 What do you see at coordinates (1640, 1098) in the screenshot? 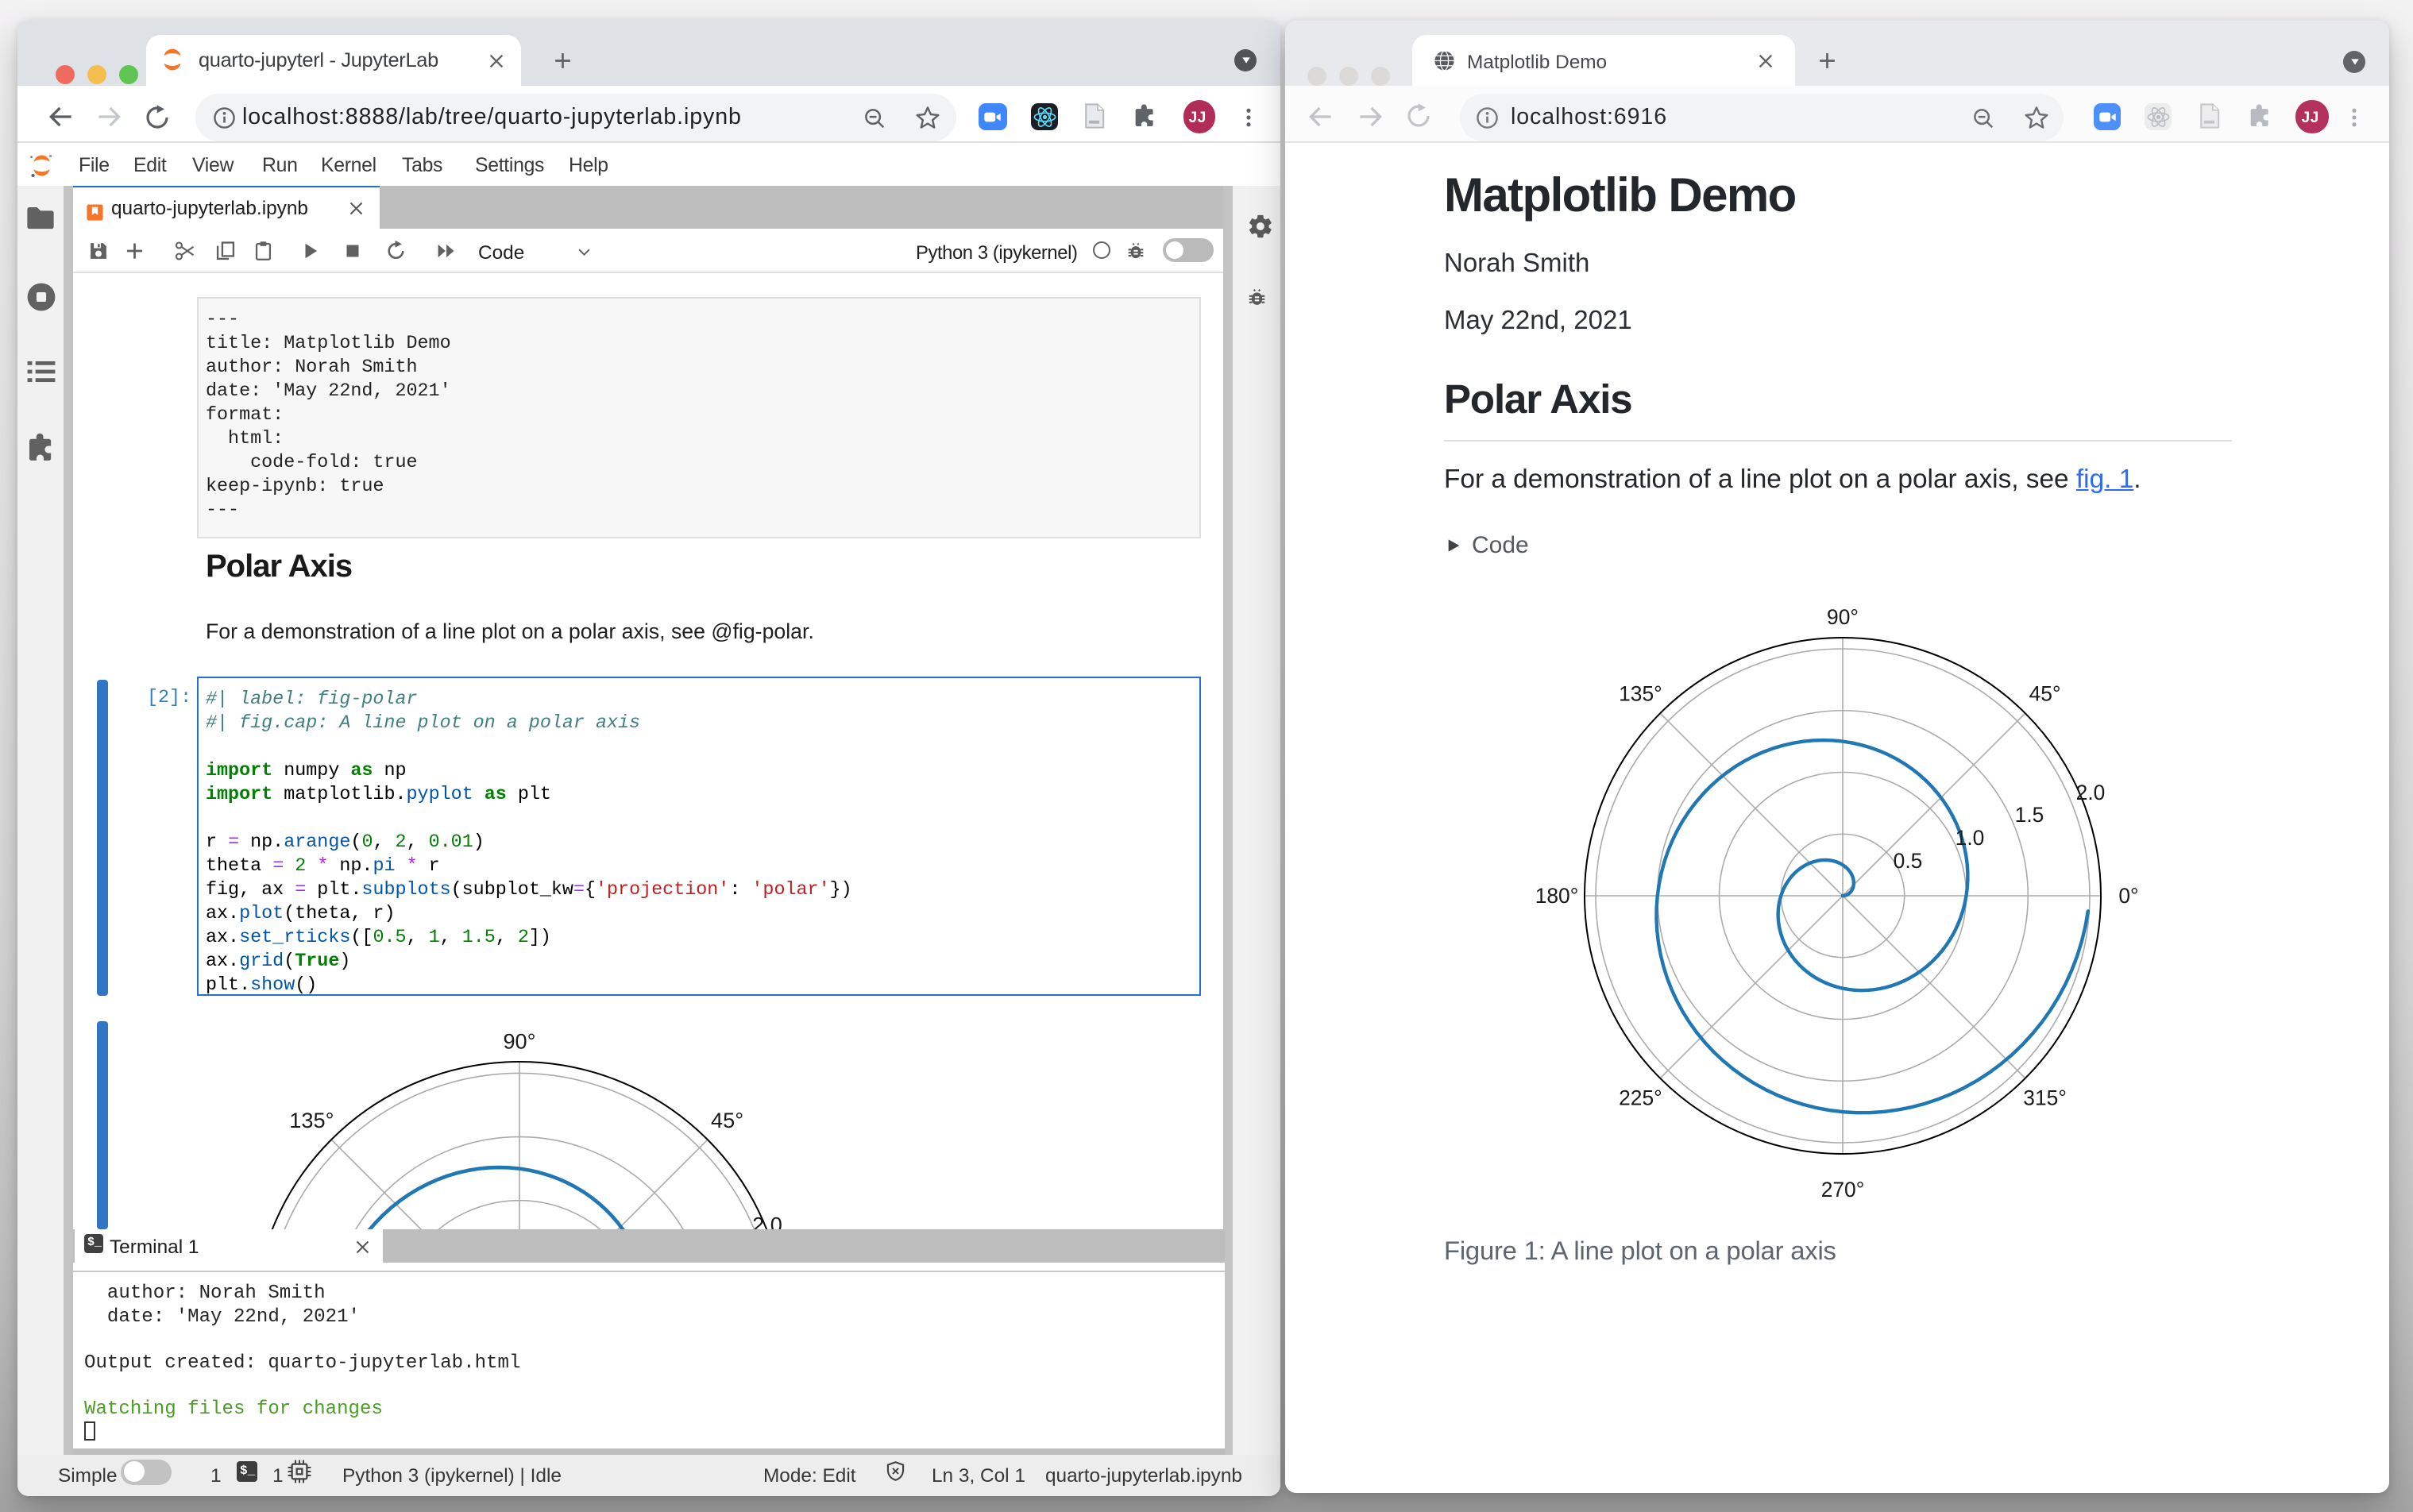
I see `svg-text: 225°` at bounding box center [1640, 1098].